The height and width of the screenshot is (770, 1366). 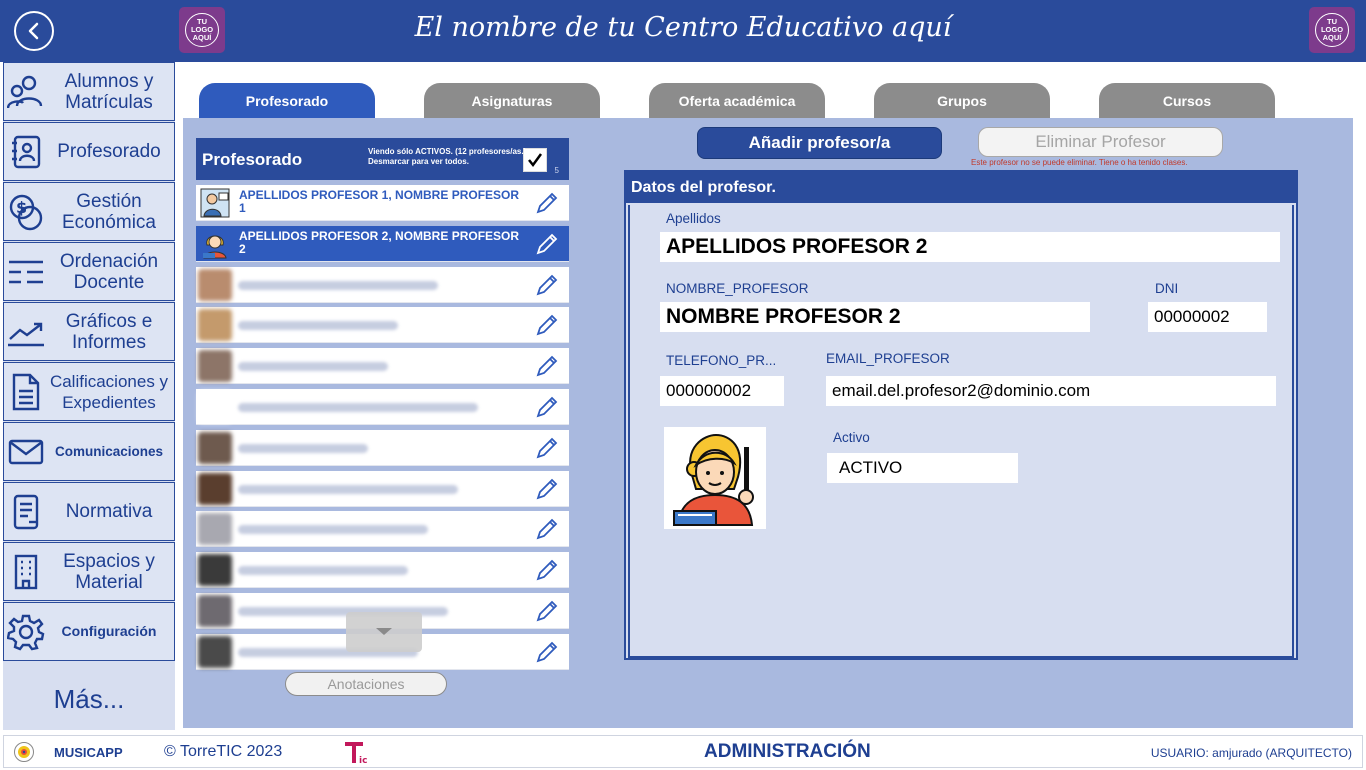 I want to click on chevron-down-icon, so click(x=384, y=631).